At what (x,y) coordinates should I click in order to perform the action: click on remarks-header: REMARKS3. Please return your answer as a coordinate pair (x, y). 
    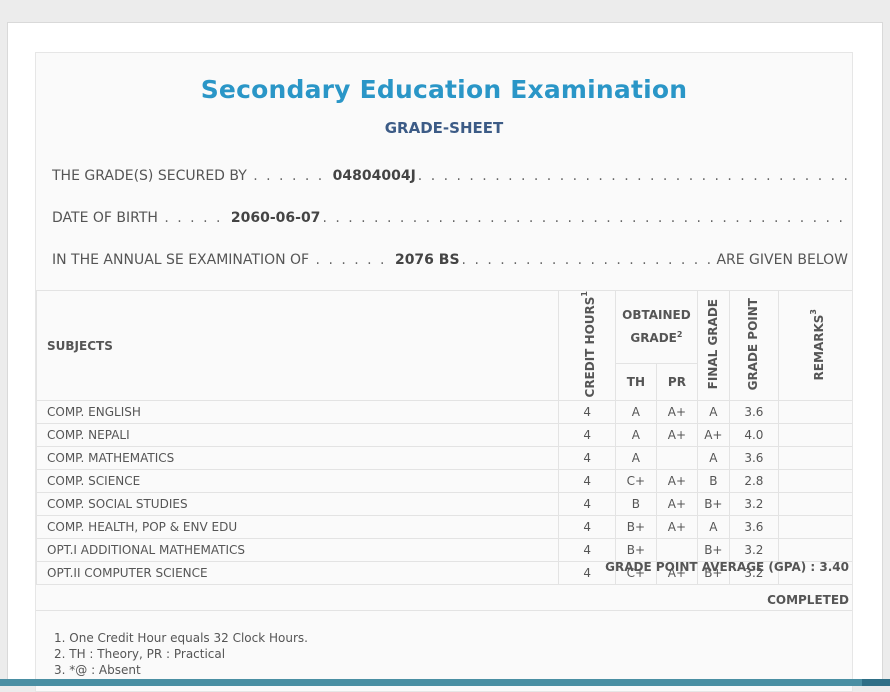
    Looking at the image, I should click on (815, 345).